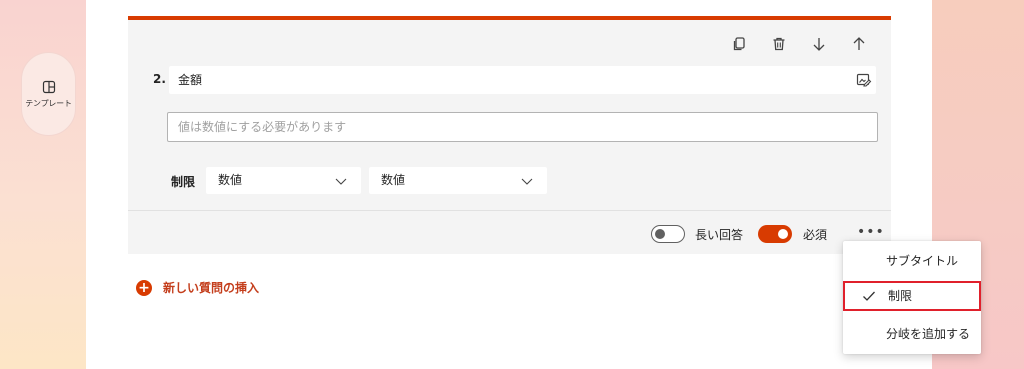 The image size is (1024, 369). Describe the element at coordinates (864, 80) in the screenshot. I see `edit-image-icon` at that location.